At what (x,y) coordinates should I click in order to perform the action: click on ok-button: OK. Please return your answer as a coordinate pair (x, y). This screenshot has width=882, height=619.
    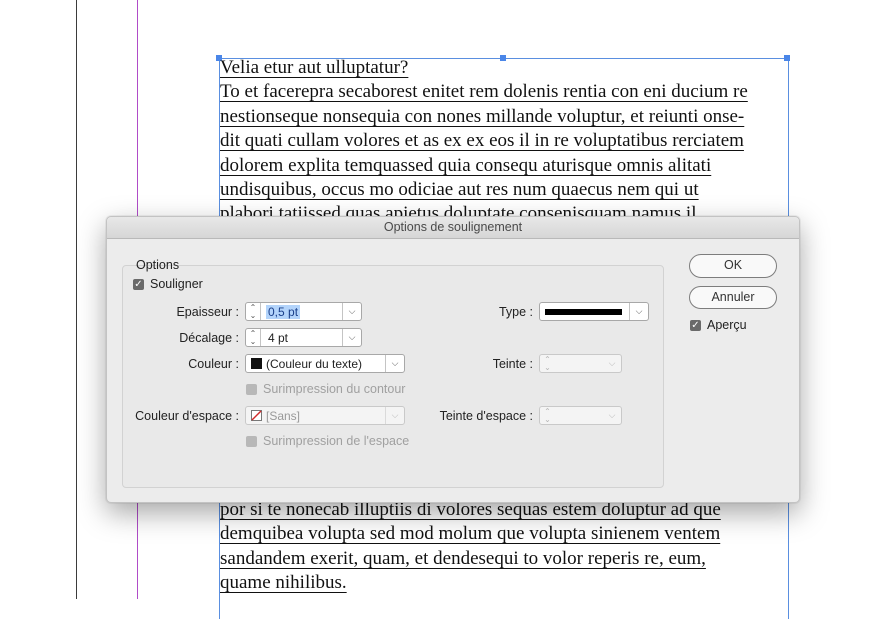
    Looking at the image, I should click on (733, 266).